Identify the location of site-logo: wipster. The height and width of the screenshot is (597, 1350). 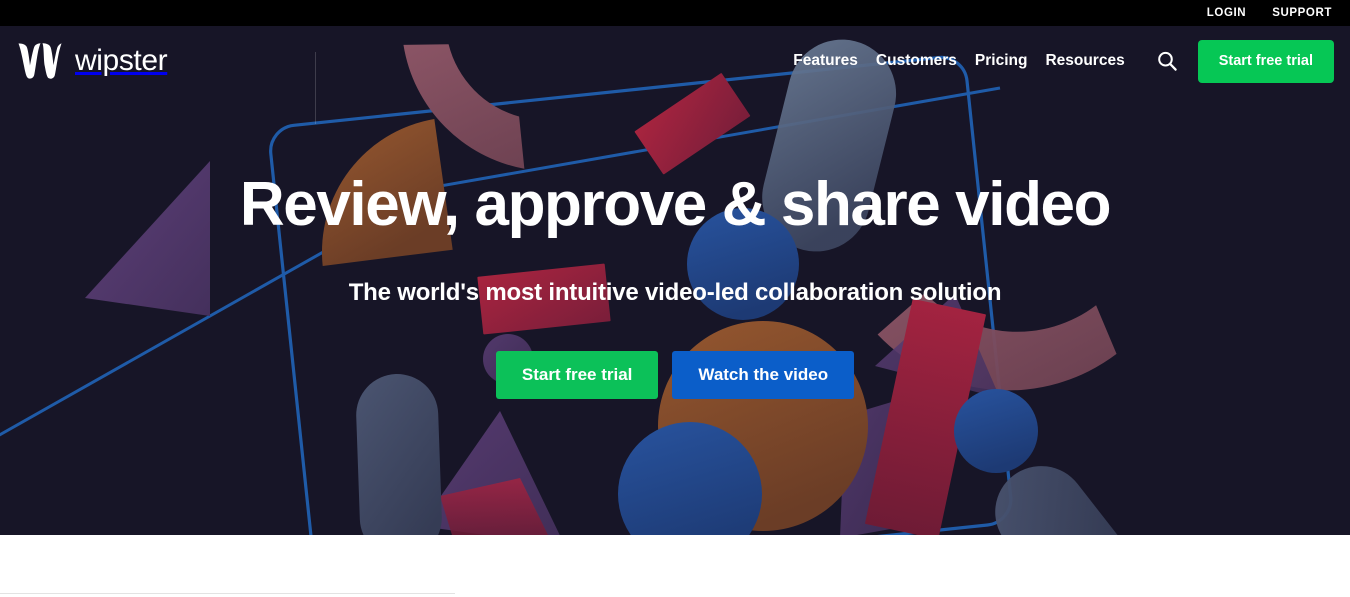
(92, 61).